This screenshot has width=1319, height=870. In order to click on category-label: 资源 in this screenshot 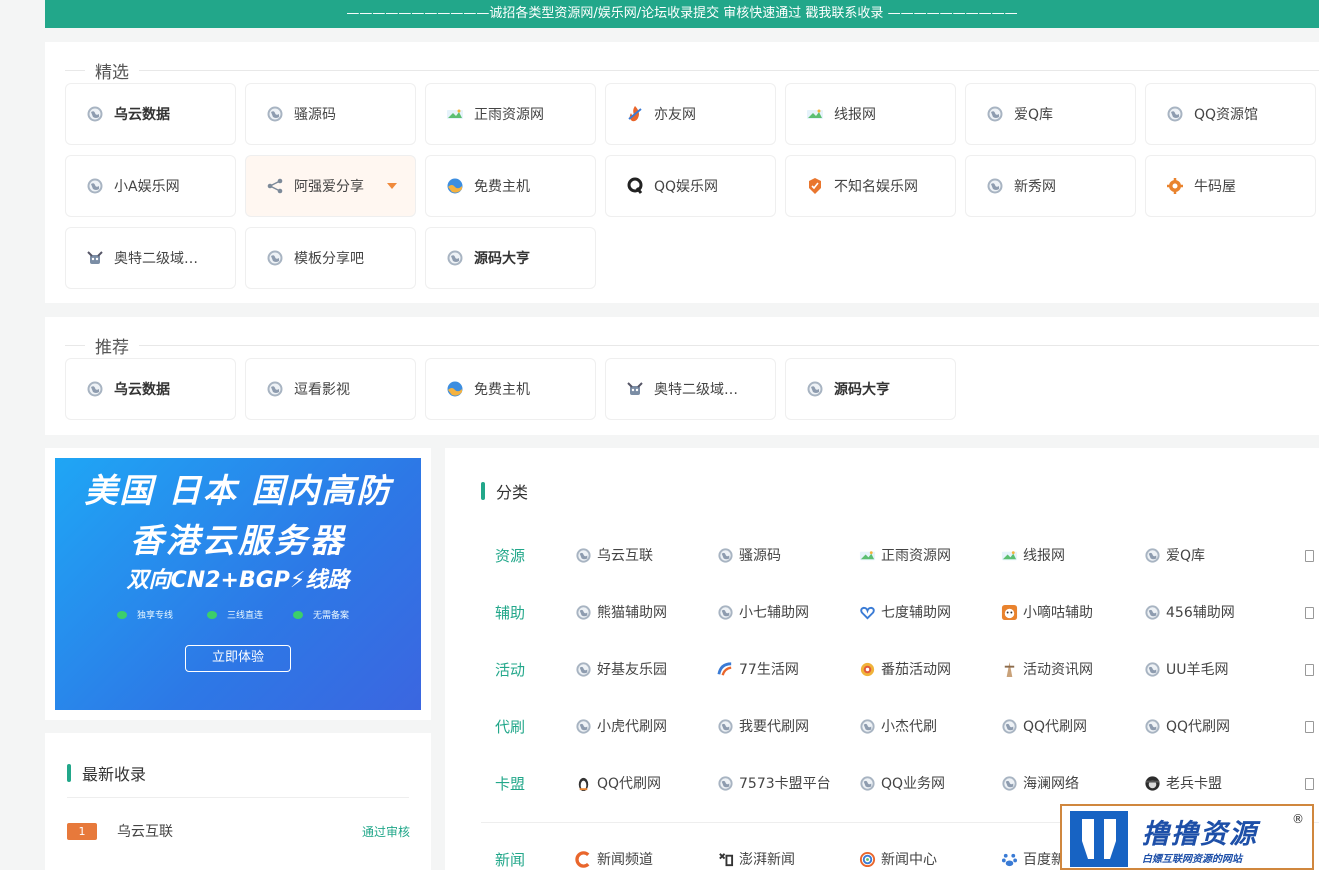, I will do `click(525, 555)`.